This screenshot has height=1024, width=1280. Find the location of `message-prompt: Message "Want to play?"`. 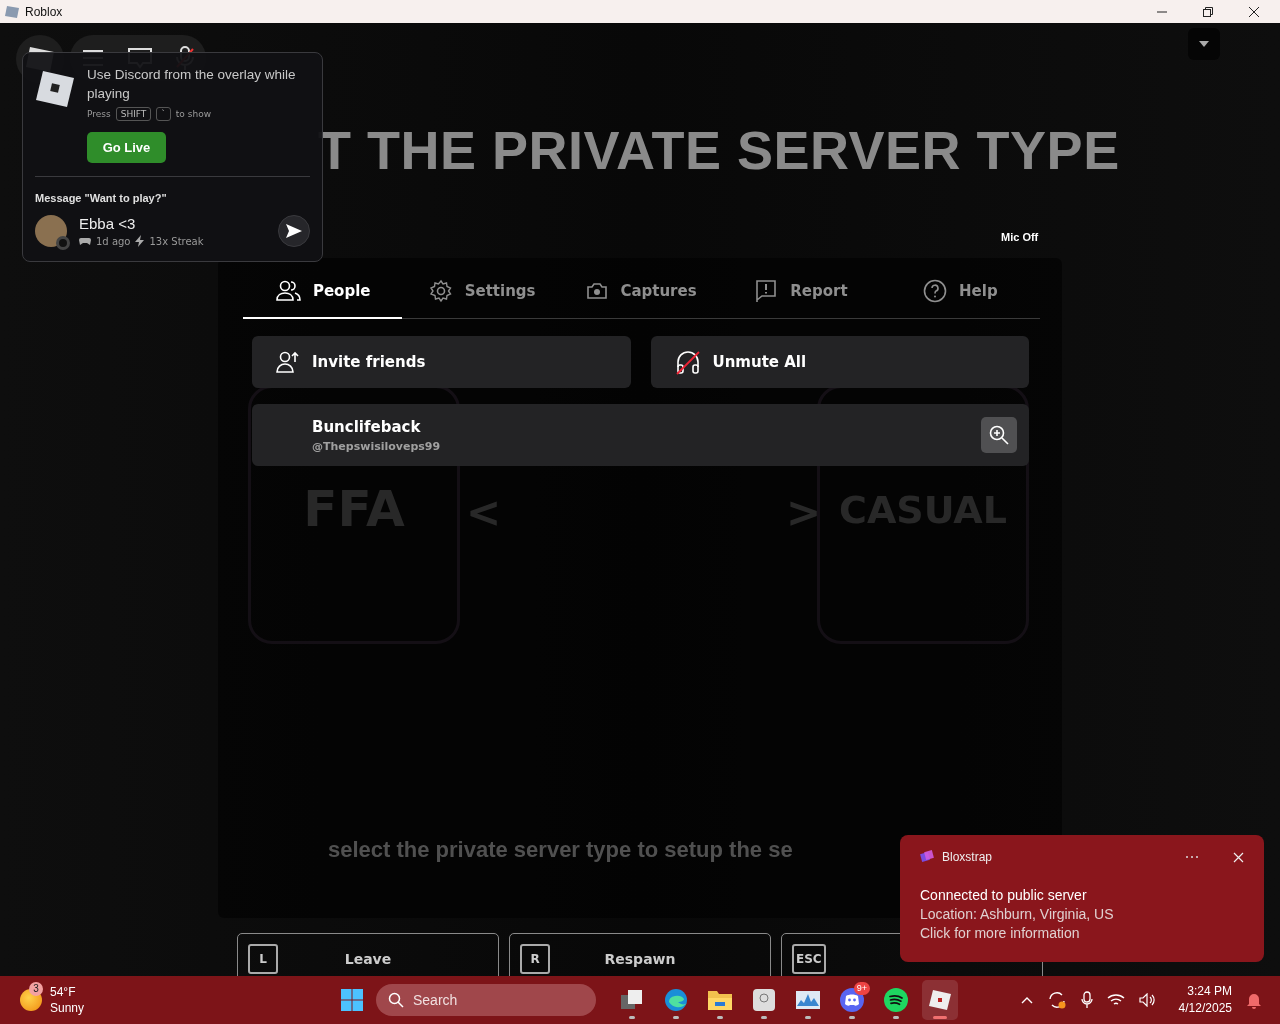

message-prompt: Message "Want to play?" is located at coordinates (101, 198).